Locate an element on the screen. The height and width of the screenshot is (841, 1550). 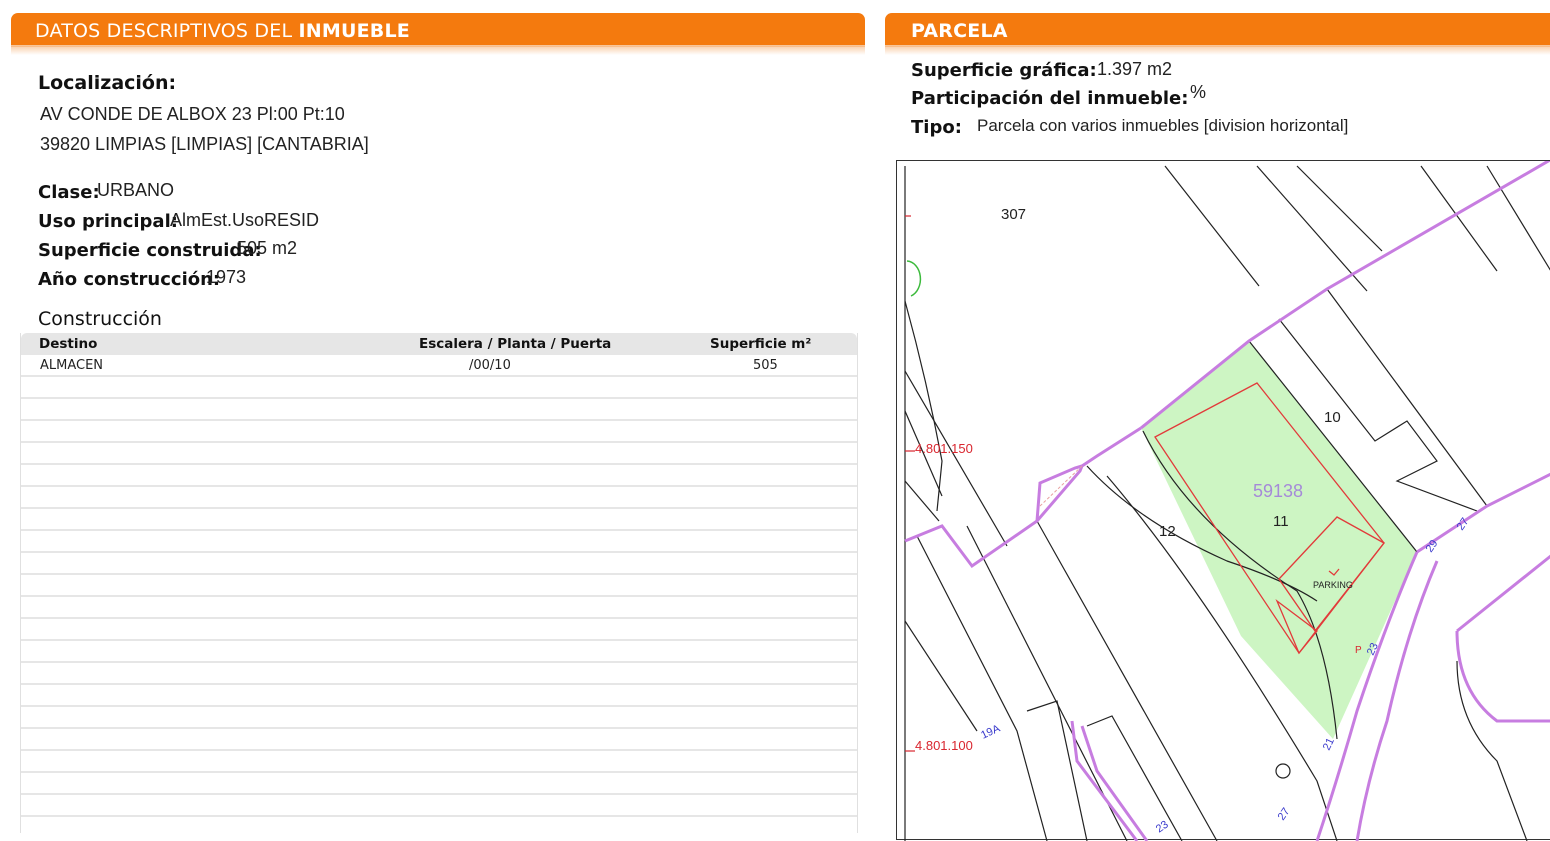
header-bold-text: INMUEBLE is located at coordinates (354, 31).